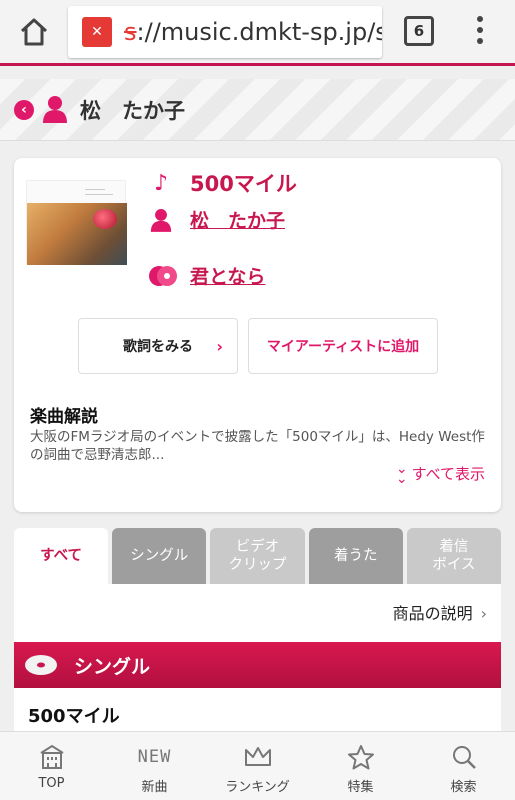  What do you see at coordinates (41, 665) in the screenshot?
I see `disc-icon` at bounding box center [41, 665].